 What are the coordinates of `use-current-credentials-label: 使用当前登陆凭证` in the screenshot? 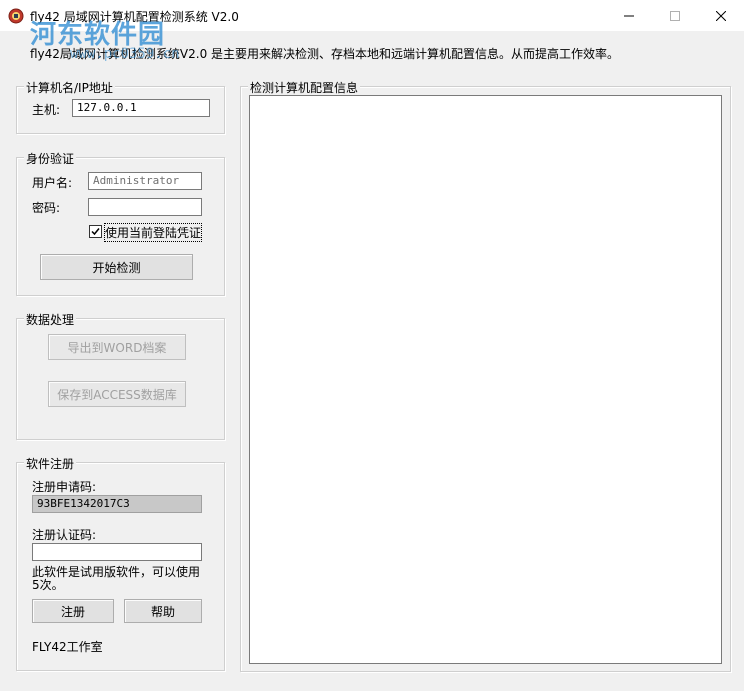 It's located at (153, 232).